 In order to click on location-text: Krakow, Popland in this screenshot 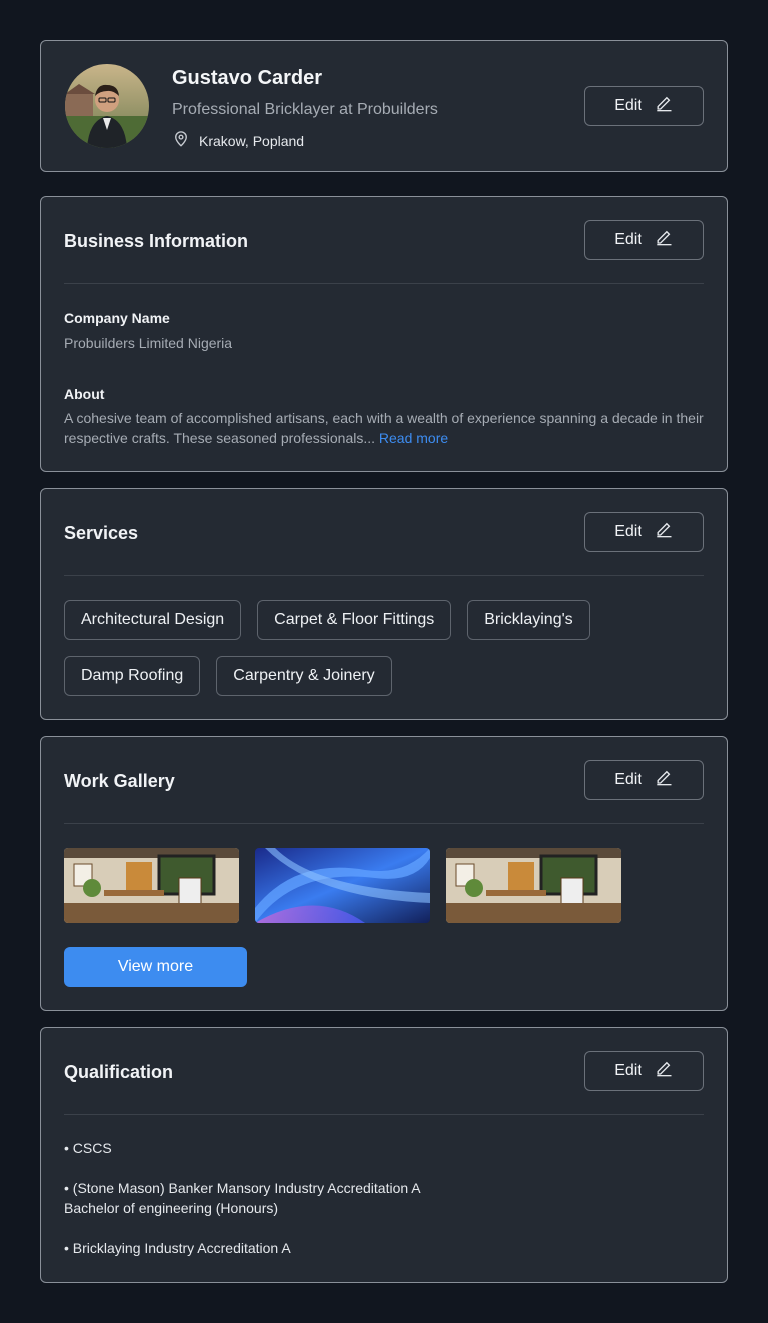, I will do `click(252, 140)`.